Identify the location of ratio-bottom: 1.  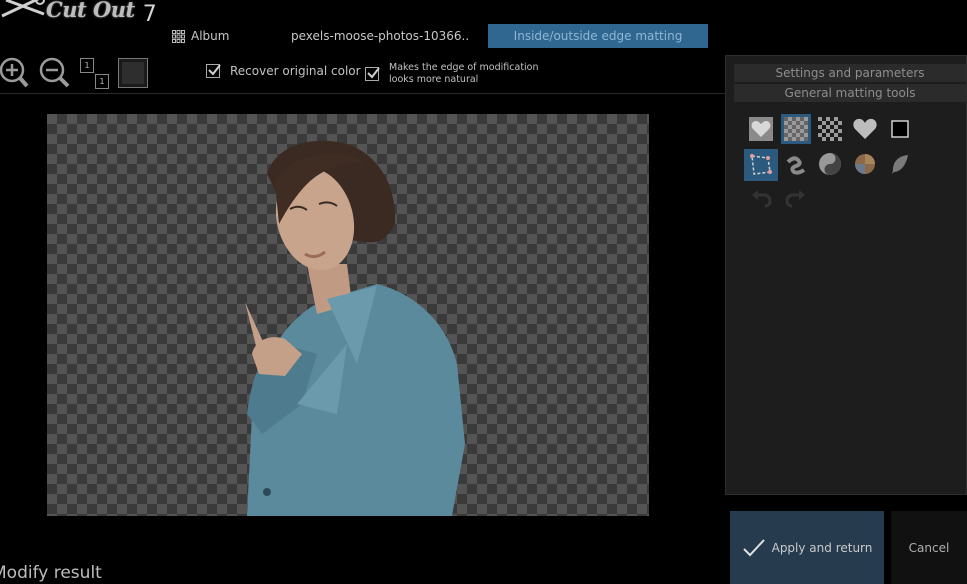
(102, 81).